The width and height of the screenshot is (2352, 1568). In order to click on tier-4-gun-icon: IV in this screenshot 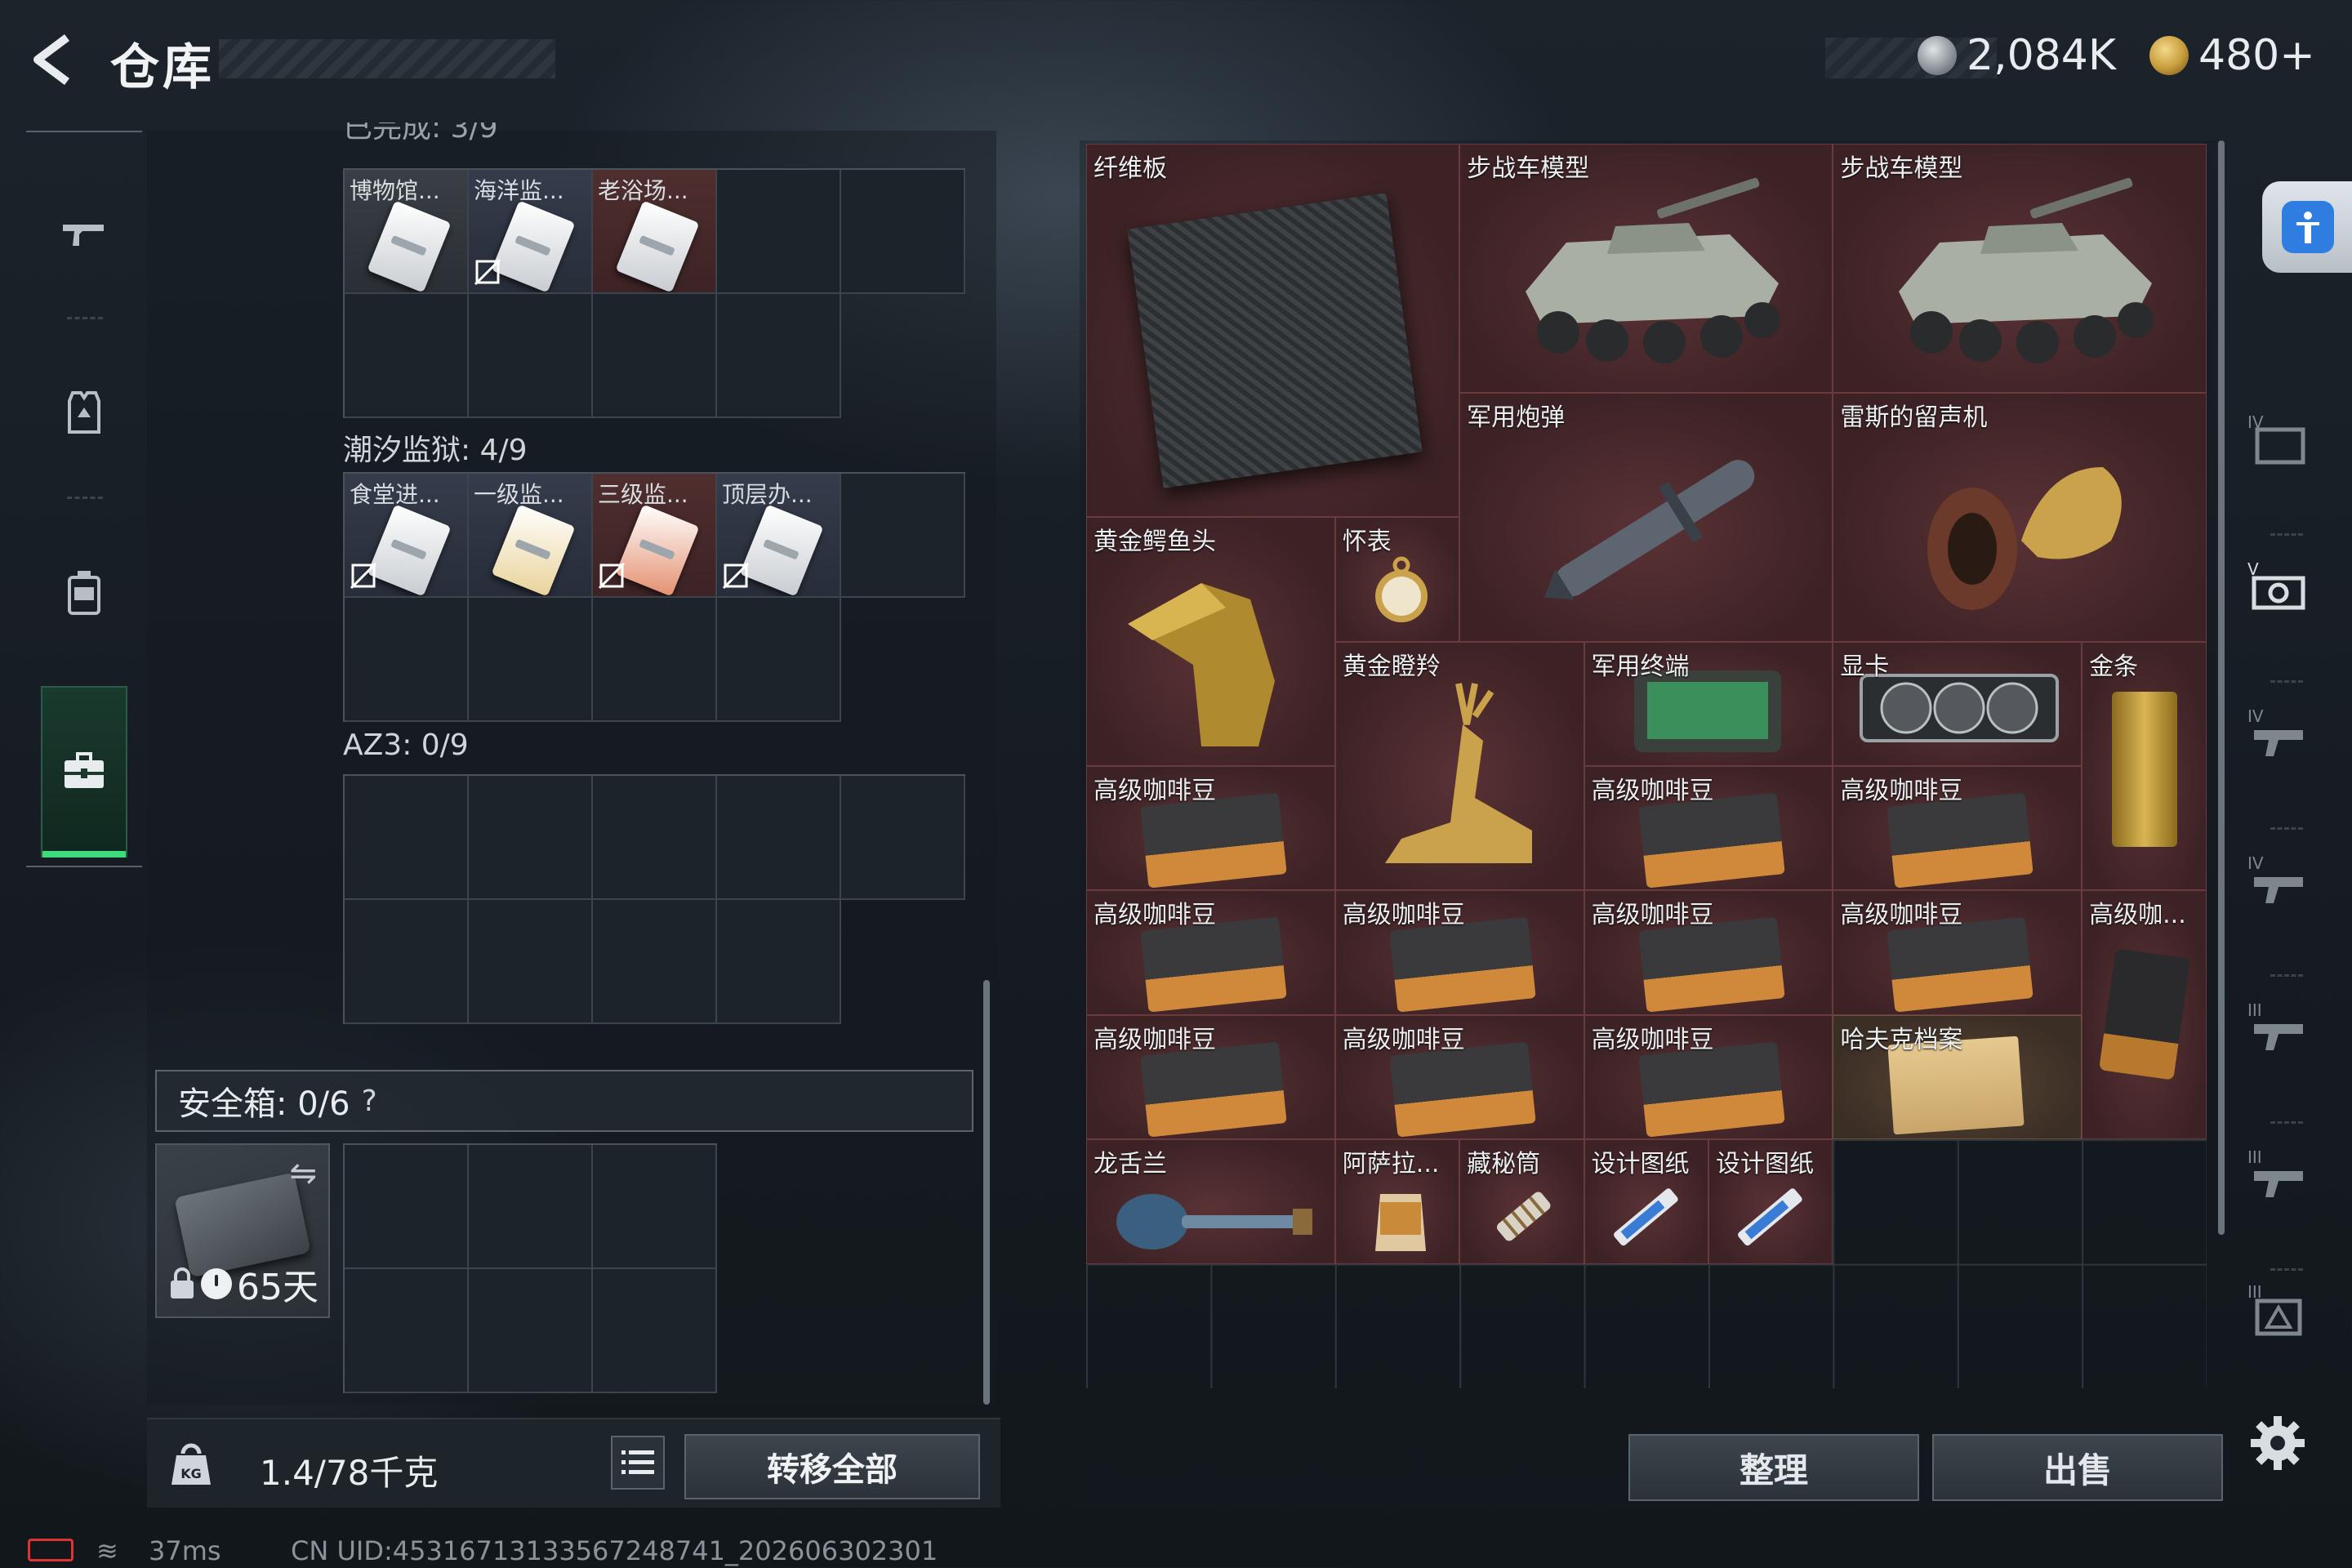, I will do `click(2275, 878)`.